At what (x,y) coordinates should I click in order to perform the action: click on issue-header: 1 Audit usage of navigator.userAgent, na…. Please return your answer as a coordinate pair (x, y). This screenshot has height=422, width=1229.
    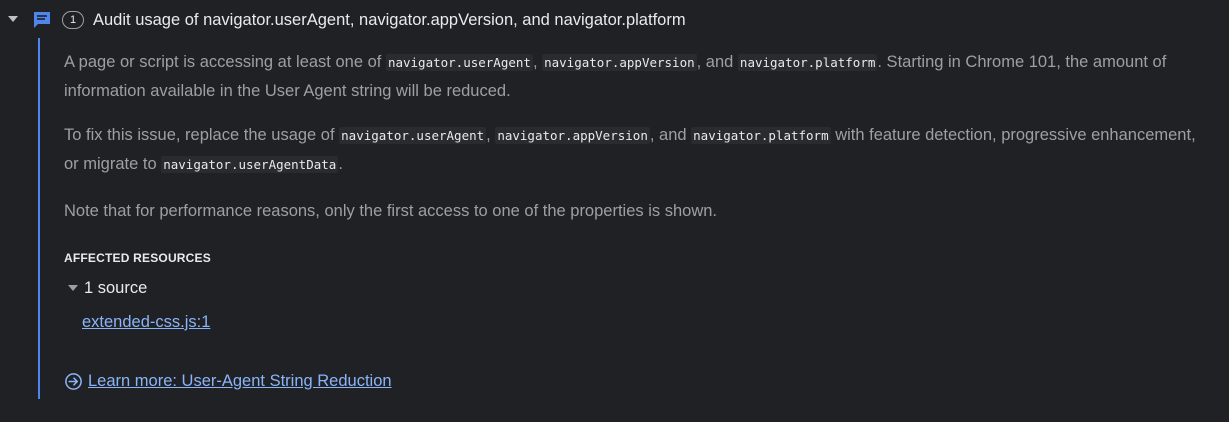
    Looking at the image, I should click on (614, 20).